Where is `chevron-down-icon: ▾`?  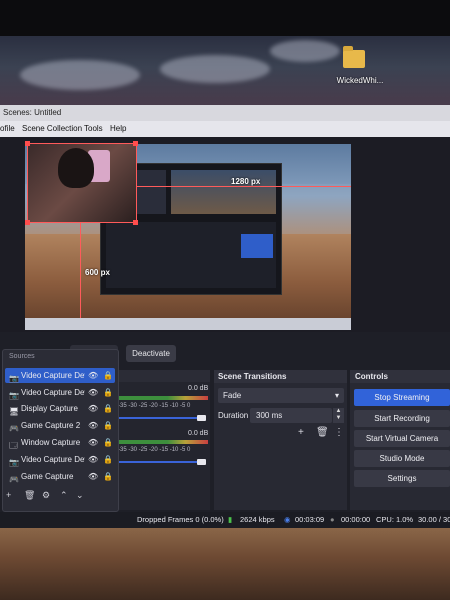
chevron-down-icon: ▾ is located at coordinates (336, 395).